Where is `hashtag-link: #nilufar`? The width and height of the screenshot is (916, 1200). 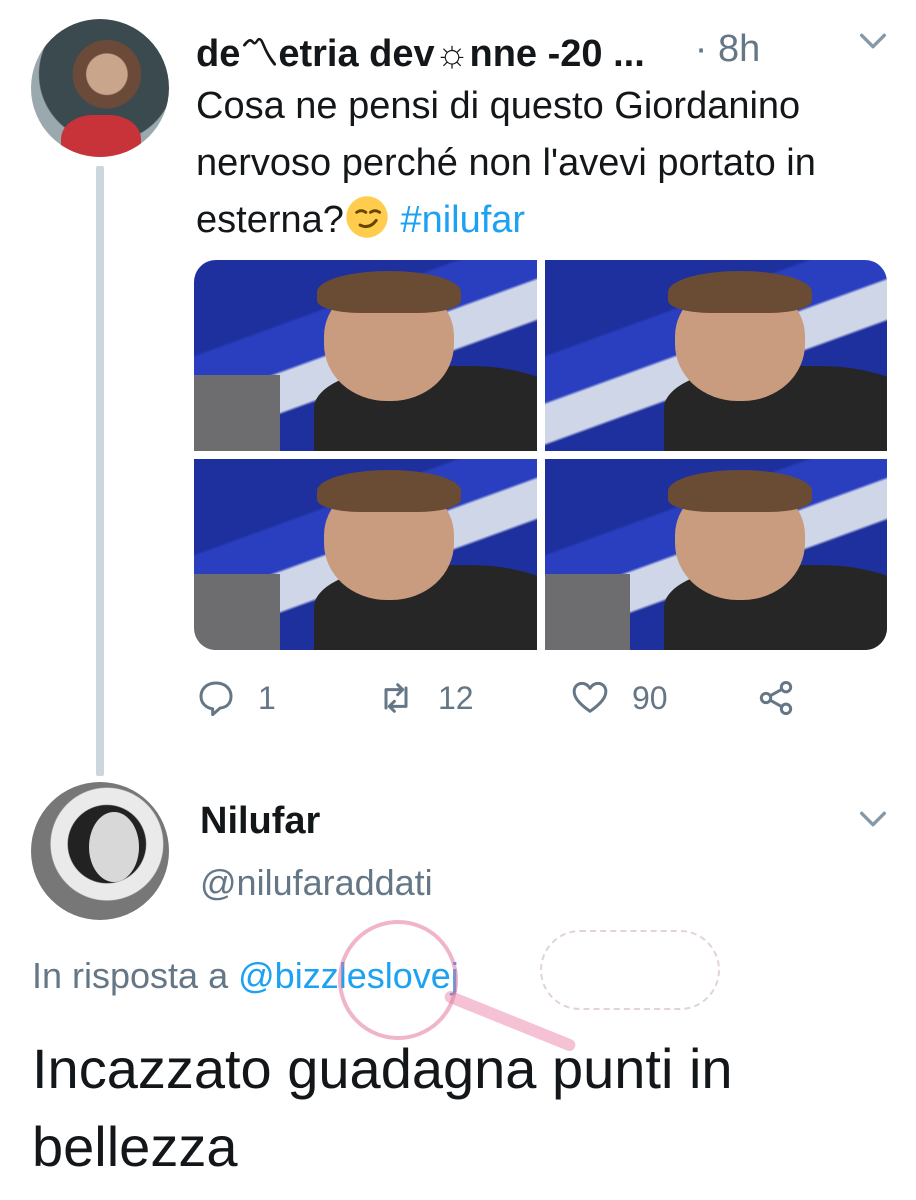
hashtag-link: #nilufar is located at coordinates (462, 220).